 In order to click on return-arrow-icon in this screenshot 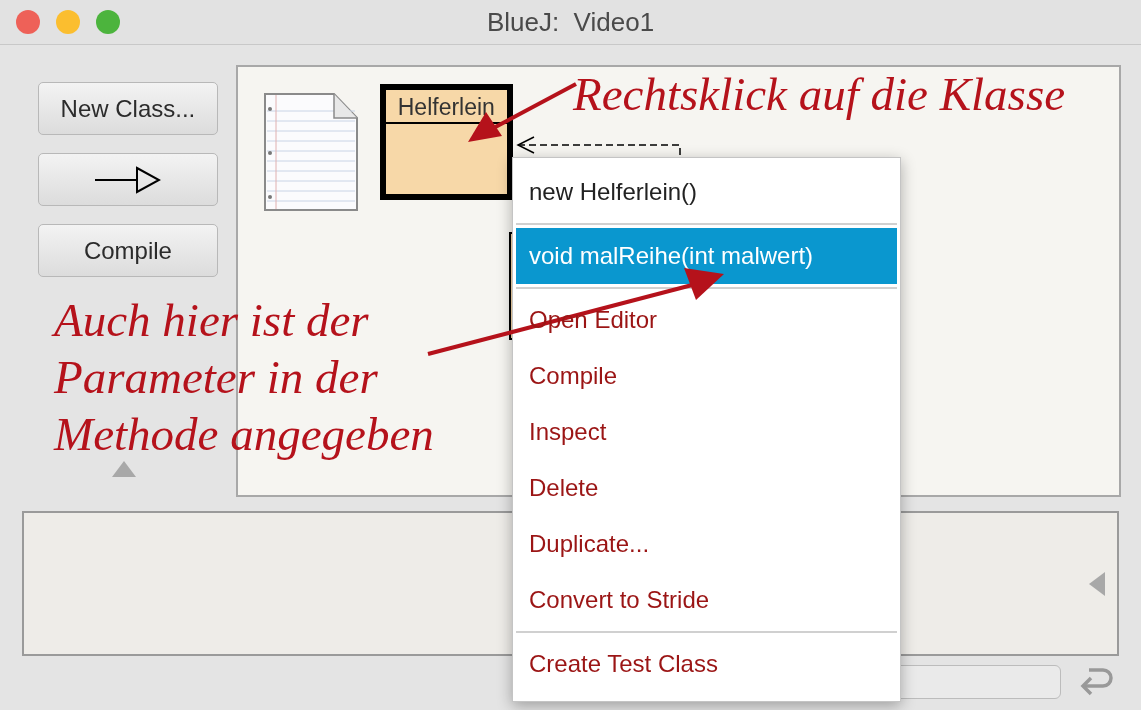, I will do `click(1096, 682)`.